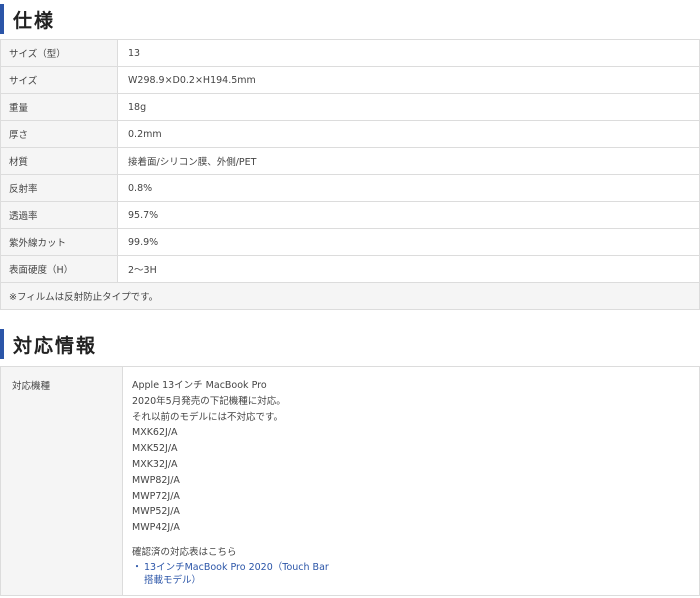 The width and height of the screenshot is (700, 598). I want to click on spec-row: 紫外線カット 99.9%, so click(350, 242).